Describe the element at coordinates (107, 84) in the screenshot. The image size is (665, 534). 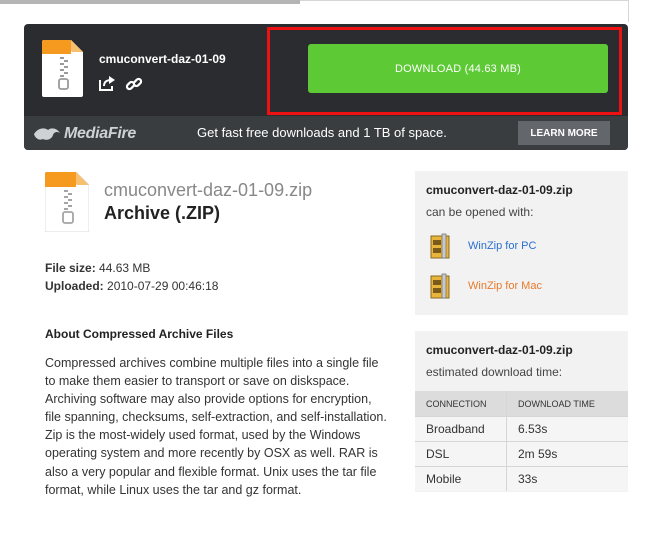
I see `share-icon` at that location.